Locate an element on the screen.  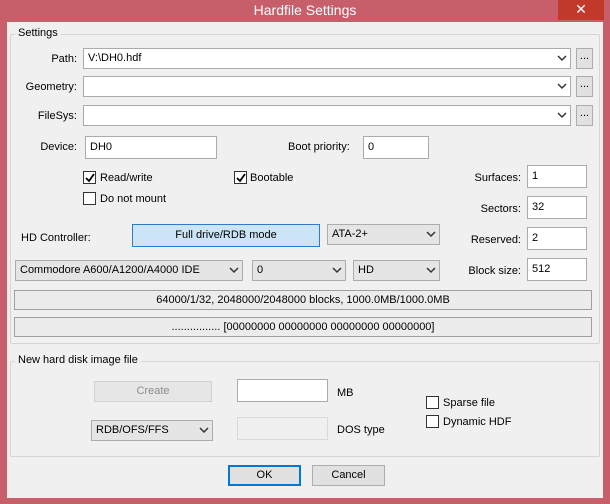
geometry-label: Geometry: is located at coordinates (51, 87).